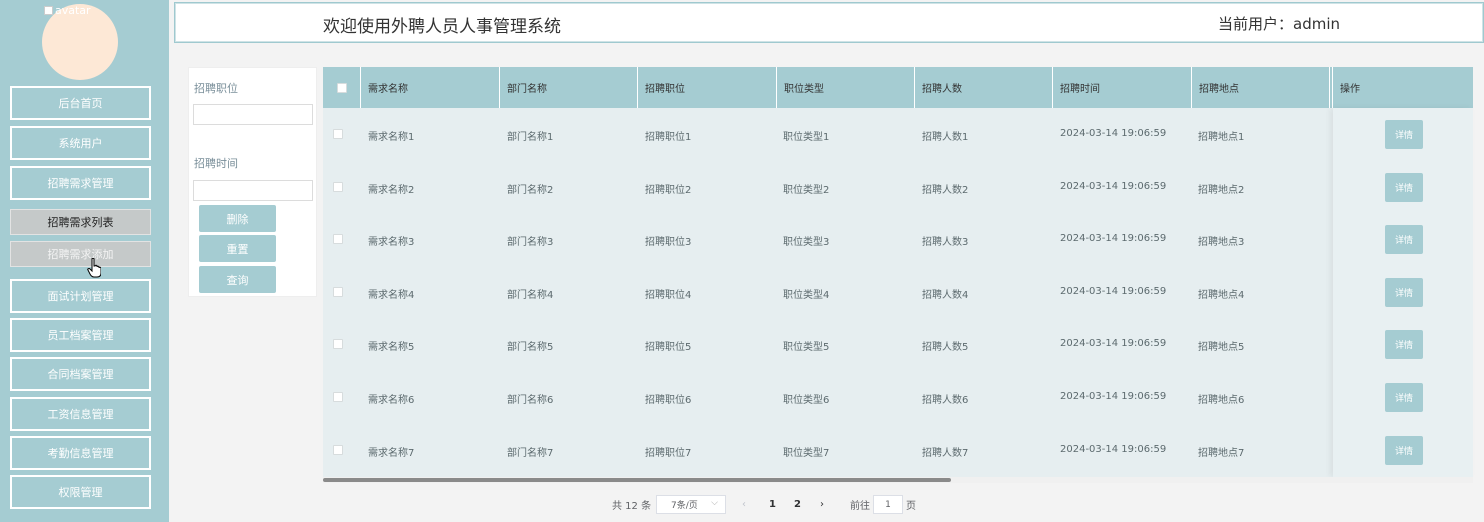 This screenshot has width=1484, height=522. What do you see at coordinates (80, 254) in the screenshot?
I see `submenu-item-recruitment-add: 招聘需求添加` at bounding box center [80, 254].